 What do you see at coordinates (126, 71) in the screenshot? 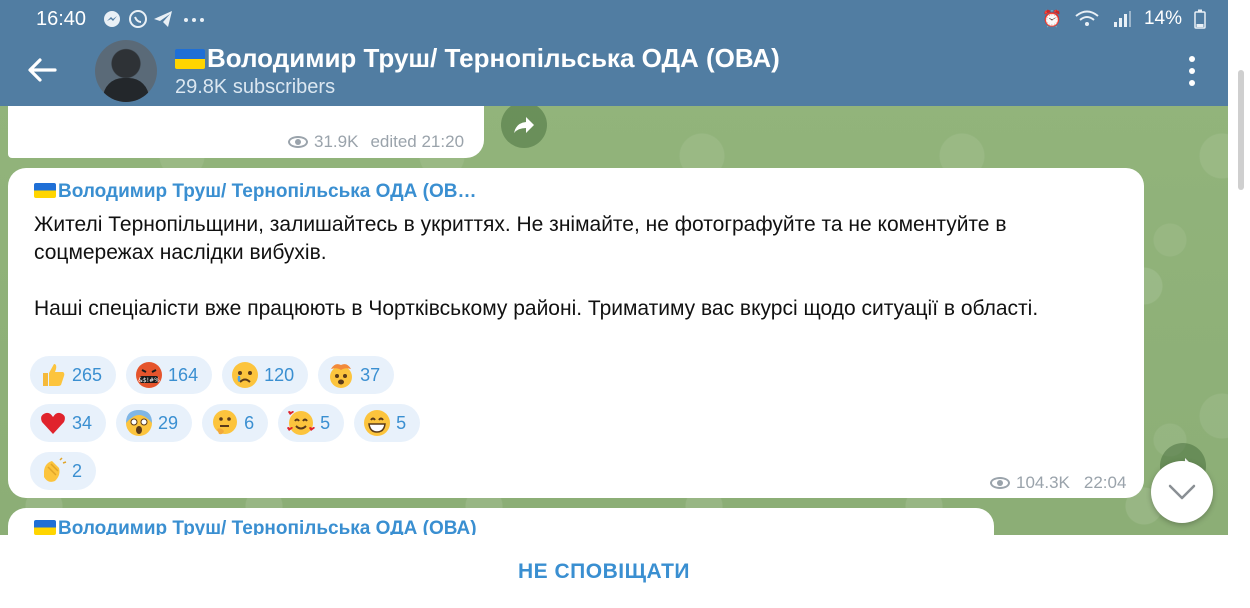
I see `channel-avatar` at bounding box center [126, 71].